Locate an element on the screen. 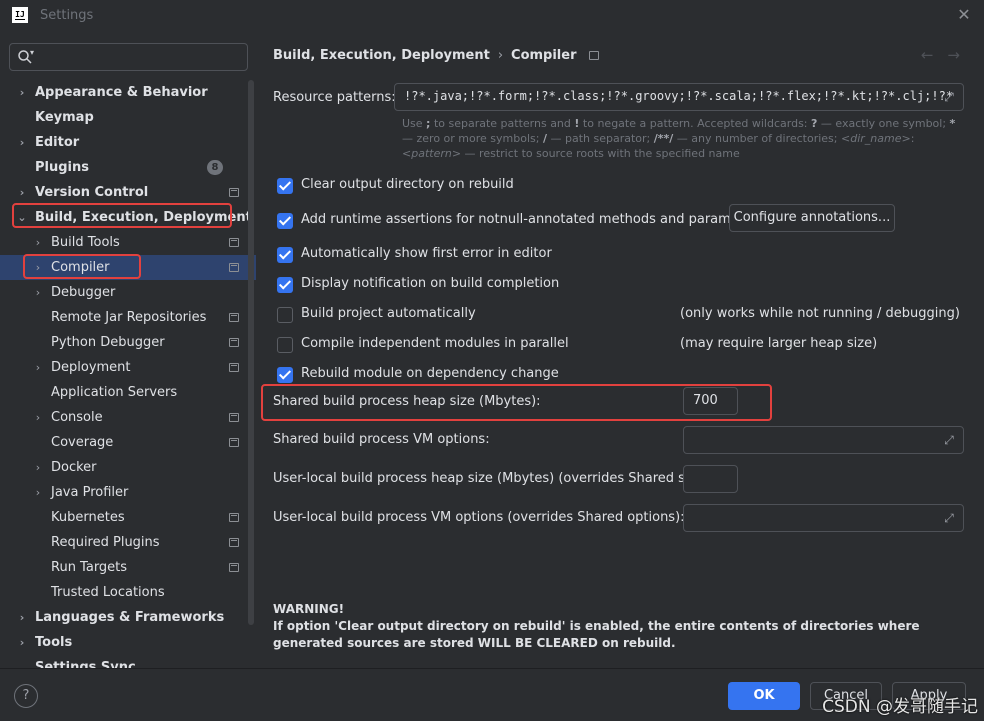 The width and height of the screenshot is (984, 721). sidebar-item: › Debugger is located at coordinates (128, 292).